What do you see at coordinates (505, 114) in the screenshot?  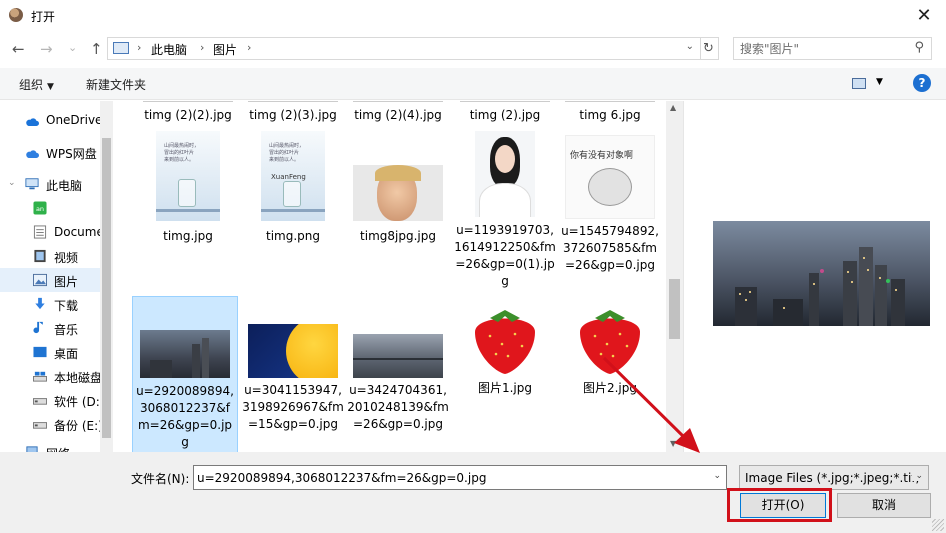 I see `file-item: timg (2).jpg` at bounding box center [505, 114].